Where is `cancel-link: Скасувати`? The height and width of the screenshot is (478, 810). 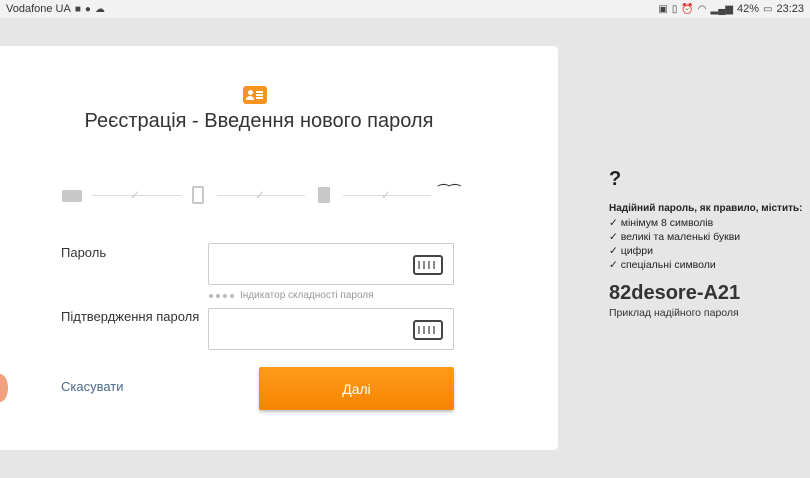
cancel-link: Скасувати is located at coordinates (92, 386).